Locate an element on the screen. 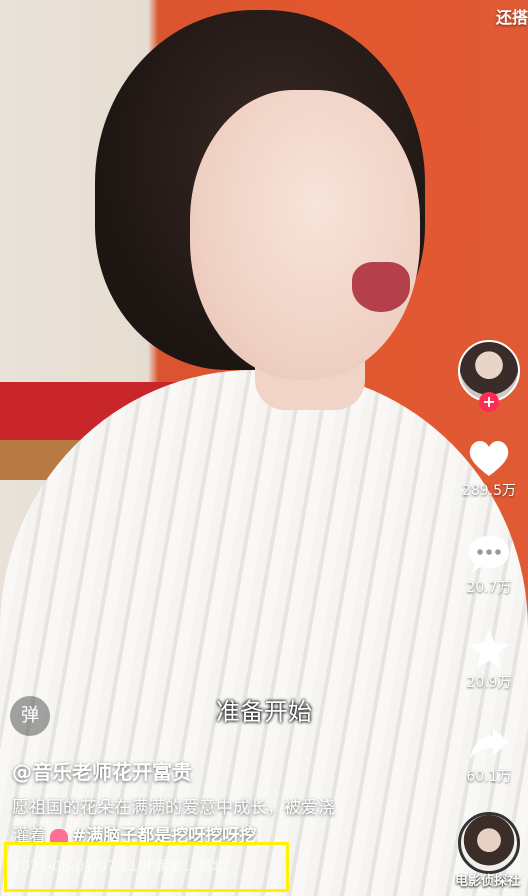  share-icon is located at coordinates (489, 744).